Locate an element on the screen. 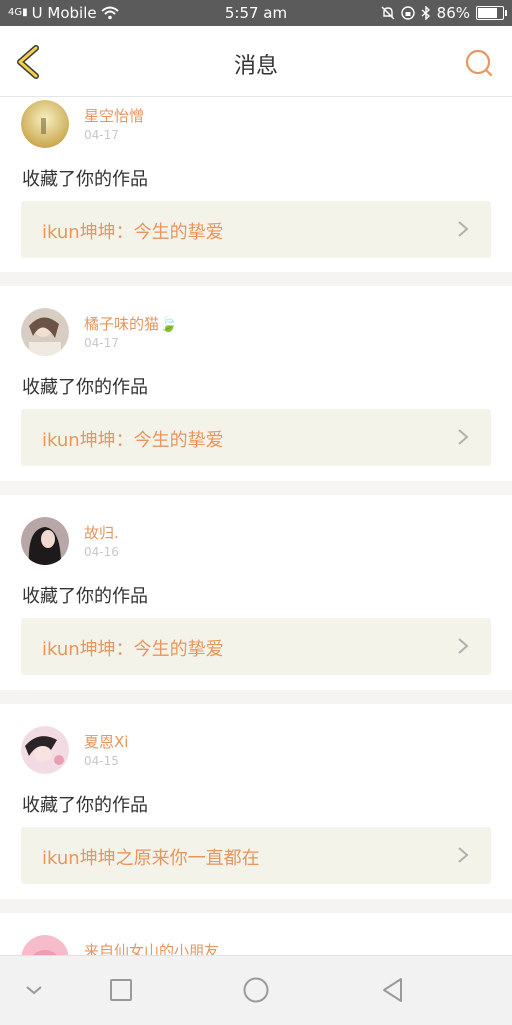  battery-icon is located at coordinates (491, 13).